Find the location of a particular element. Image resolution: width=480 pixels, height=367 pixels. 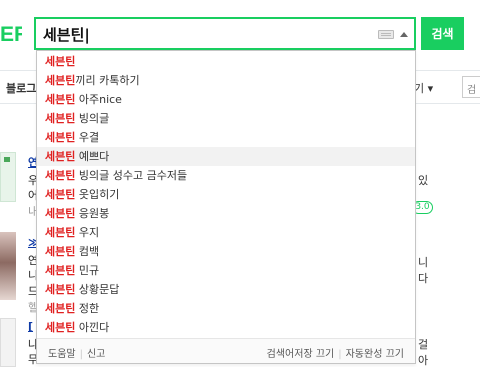

suggestion-text: 우결 is located at coordinates (87, 137).